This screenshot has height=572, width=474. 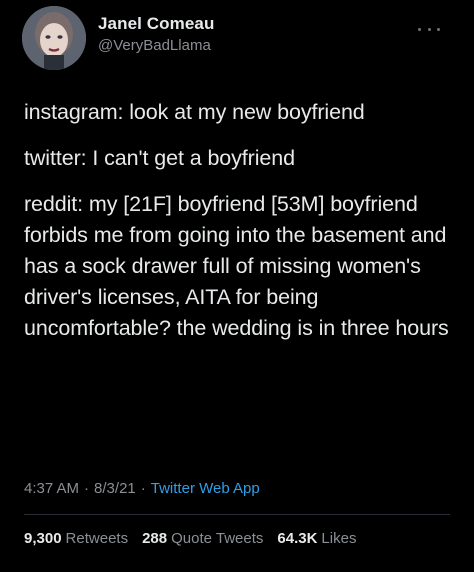 What do you see at coordinates (156, 24) in the screenshot?
I see `author-display-name: Janel Comeau` at bounding box center [156, 24].